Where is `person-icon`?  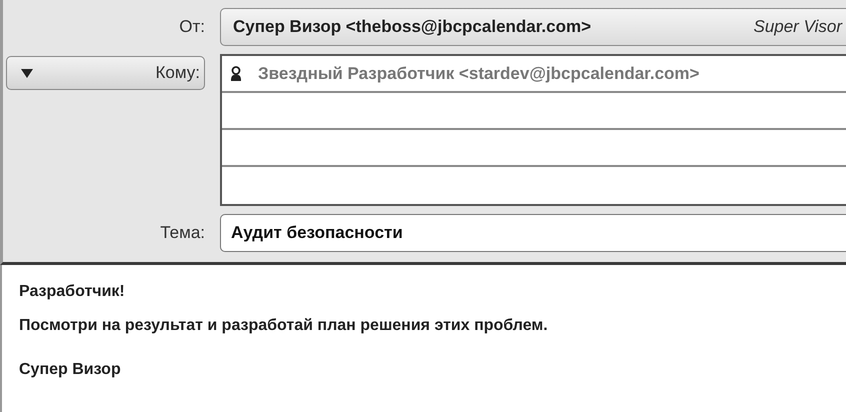 person-icon is located at coordinates (236, 73).